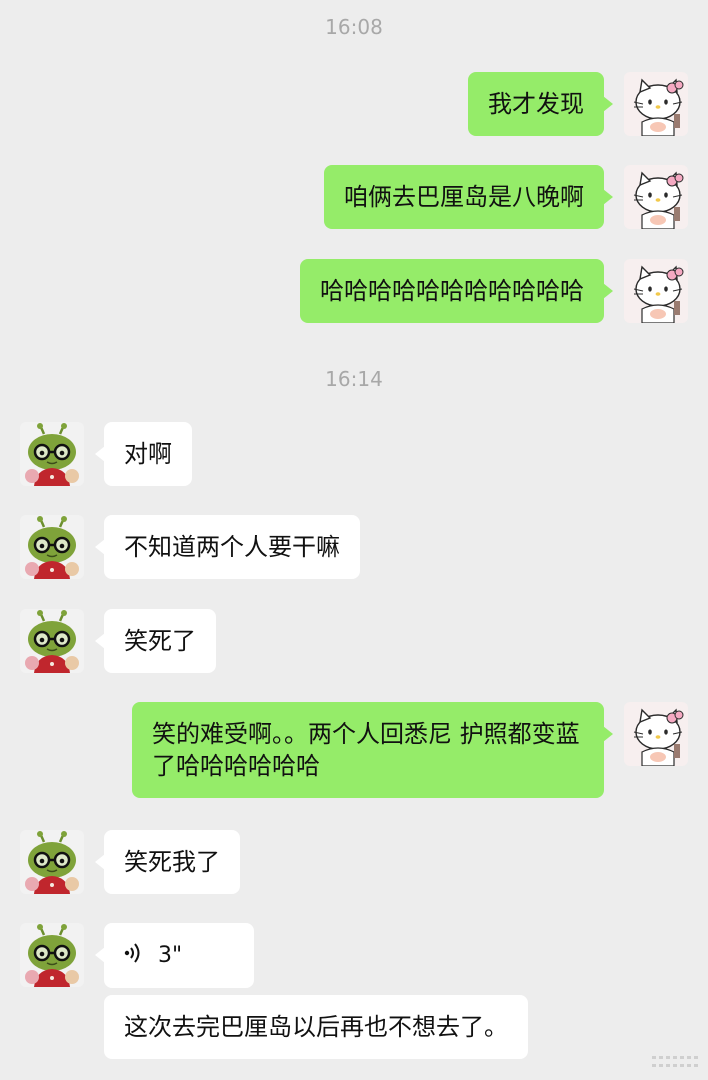 The width and height of the screenshot is (708, 1080). Describe the element at coordinates (540, 104) in the screenshot. I see `my-message-bubble: 我才发现` at that location.